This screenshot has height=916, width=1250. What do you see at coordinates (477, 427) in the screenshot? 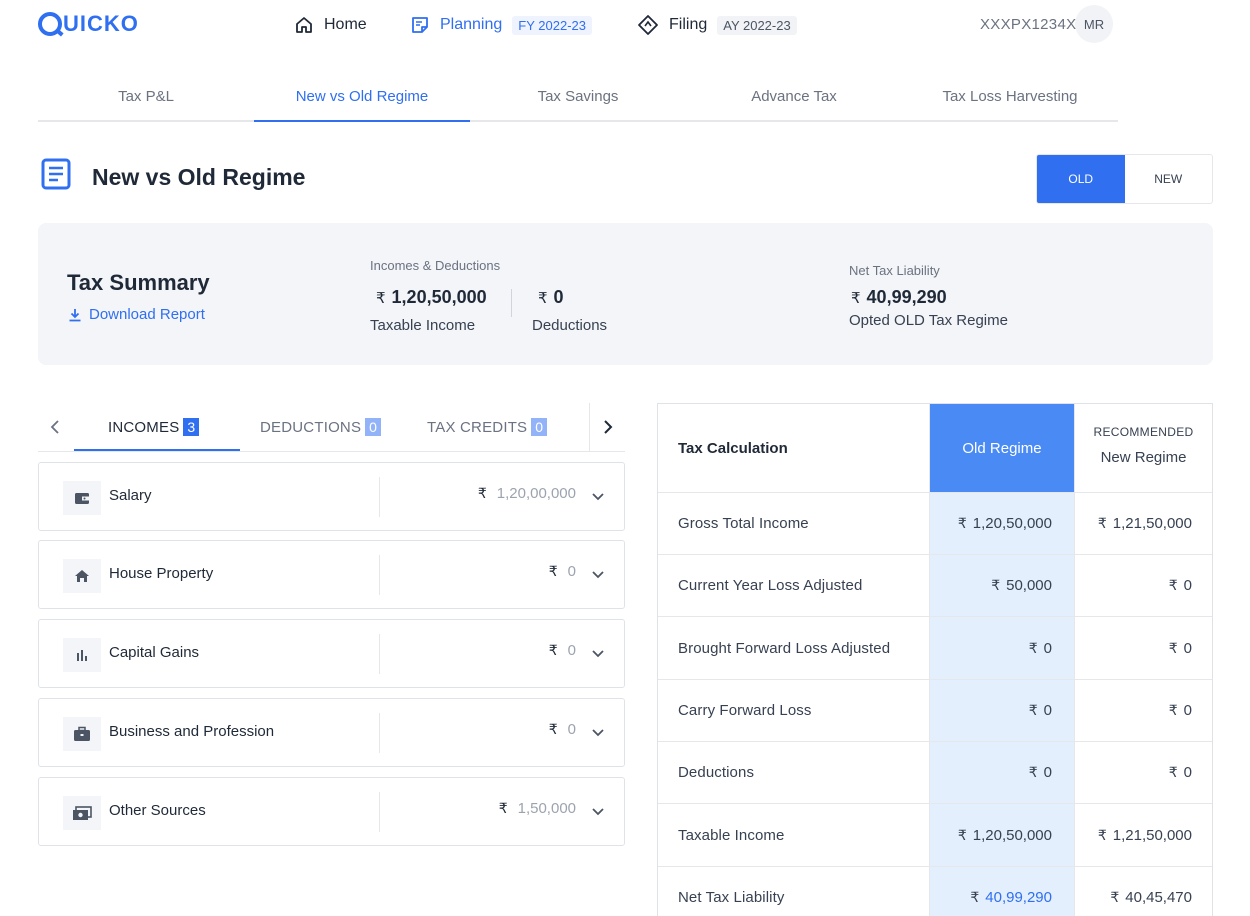
I see `tab-tax-credits-label: TAX CREDITS` at bounding box center [477, 427].